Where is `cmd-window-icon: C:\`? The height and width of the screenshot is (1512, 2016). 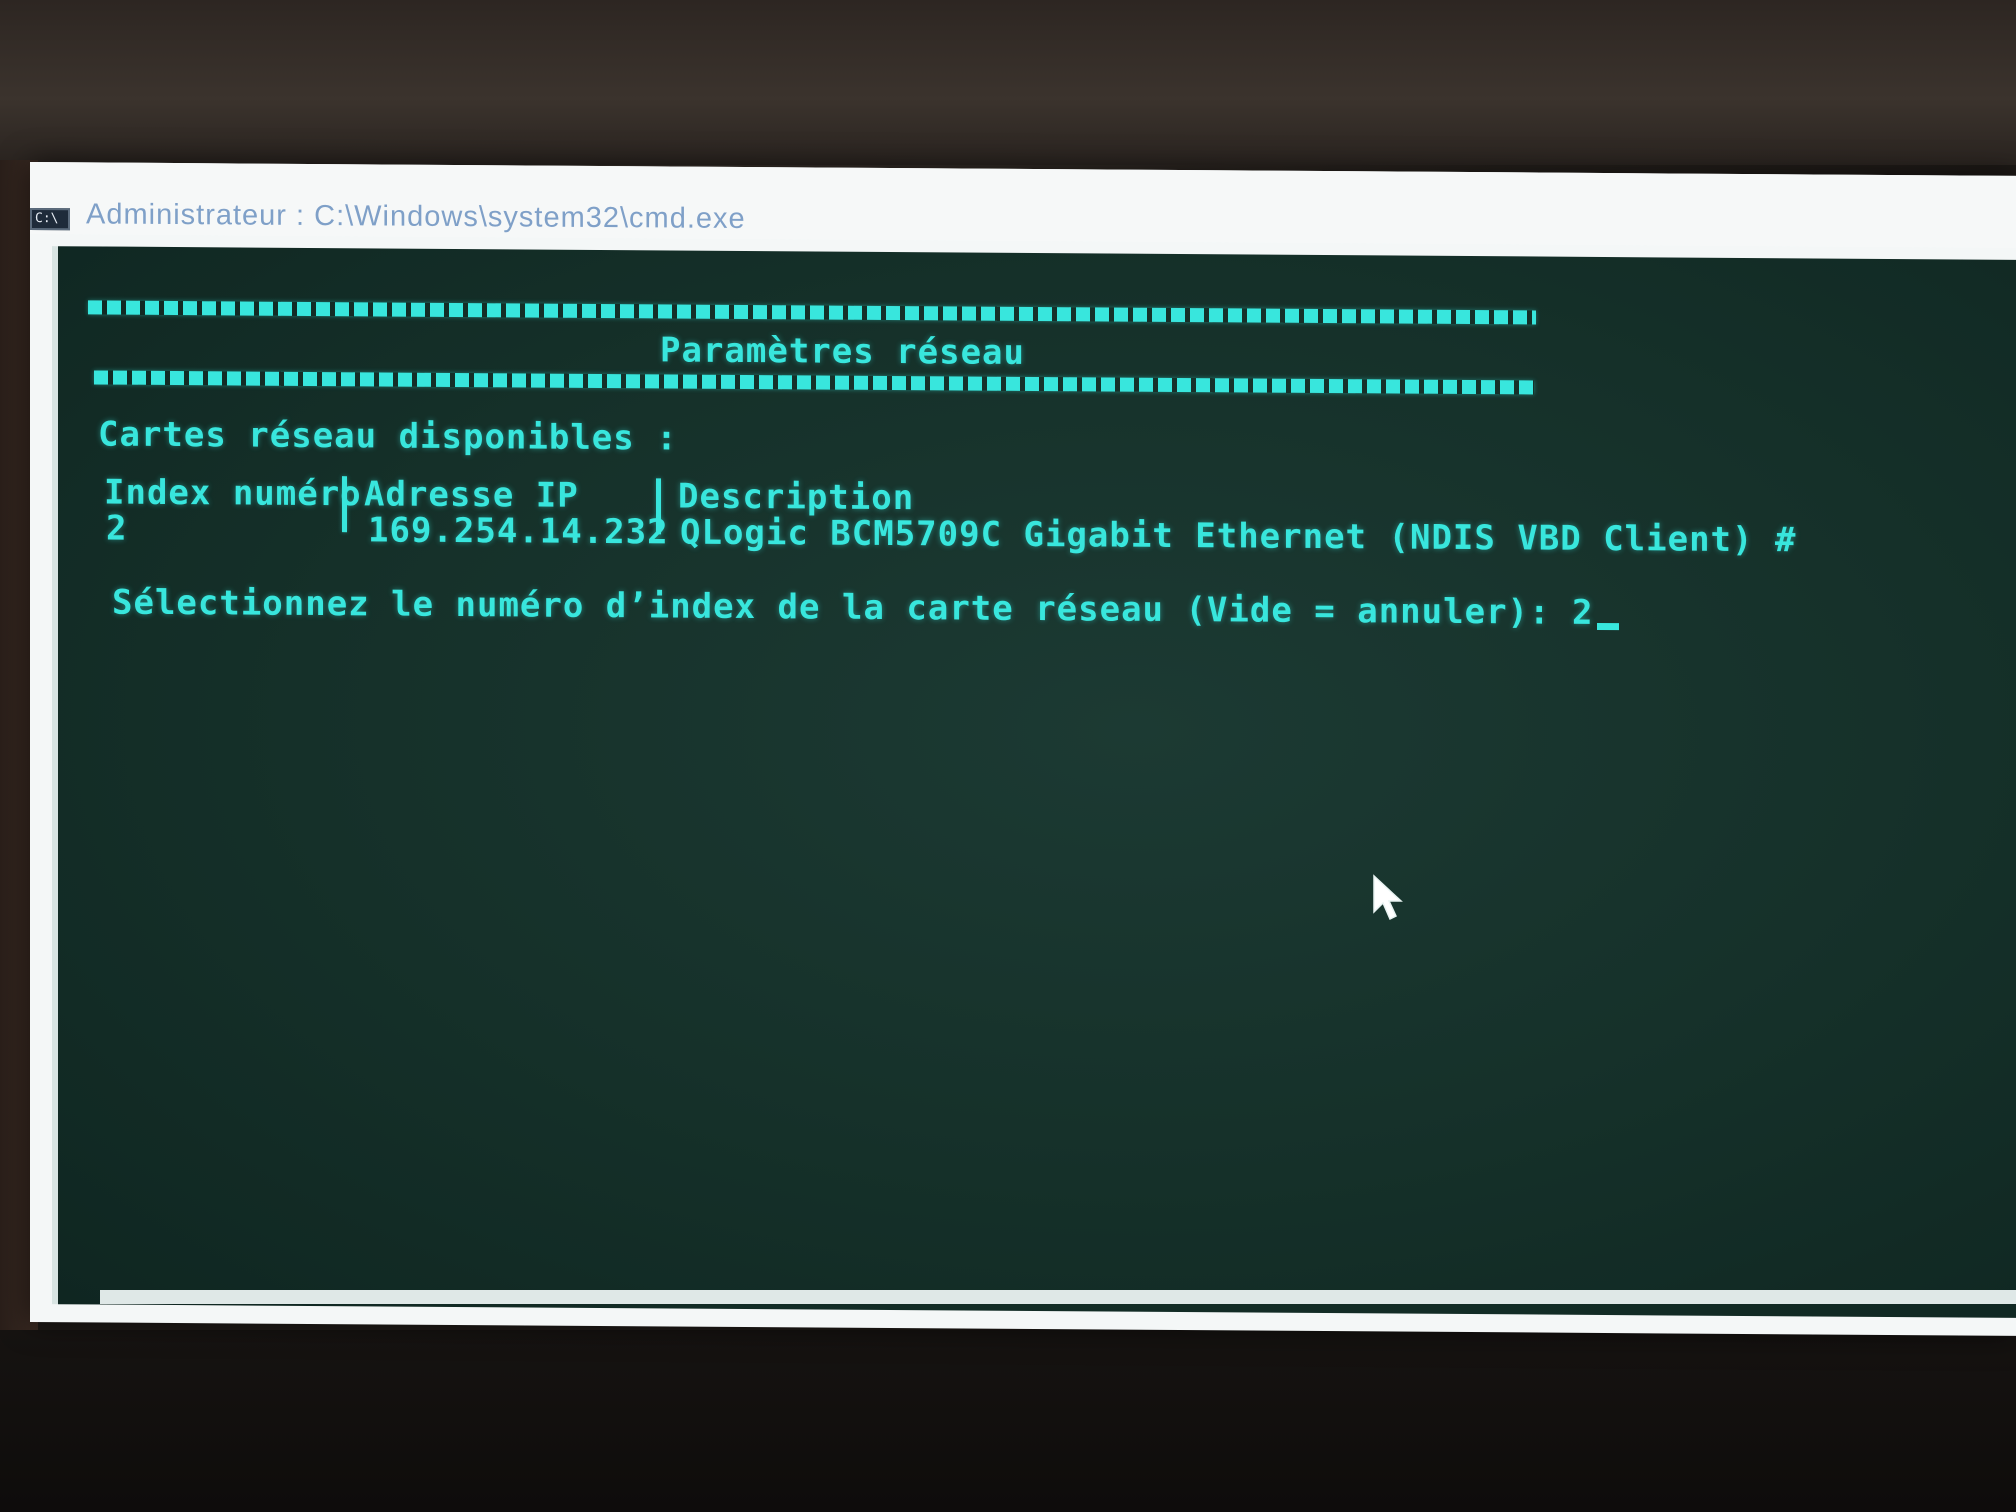
cmd-window-icon: C:\ is located at coordinates (50, 219).